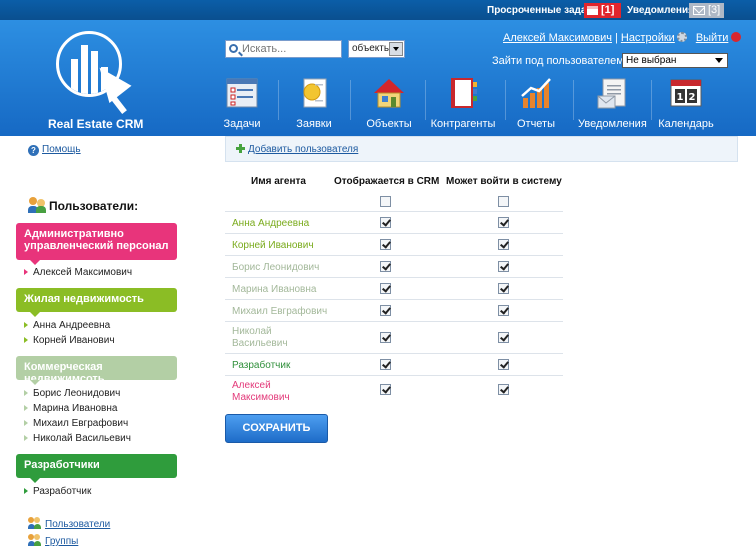 The image size is (756, 552). What do you see at coordinates (297, 149) in the screenshot?
I see `add-user-link: Добавить пользователя` at bounding box center [297, 149].